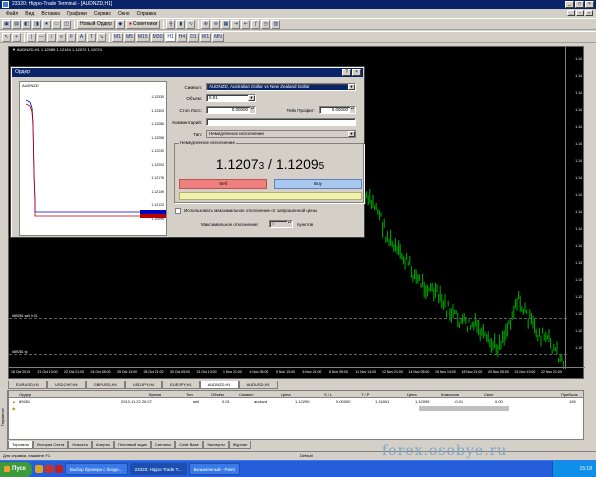 The height and width of the screenshot is (477, 596). I want to click on tf-mn: MN, so click(218, 37).